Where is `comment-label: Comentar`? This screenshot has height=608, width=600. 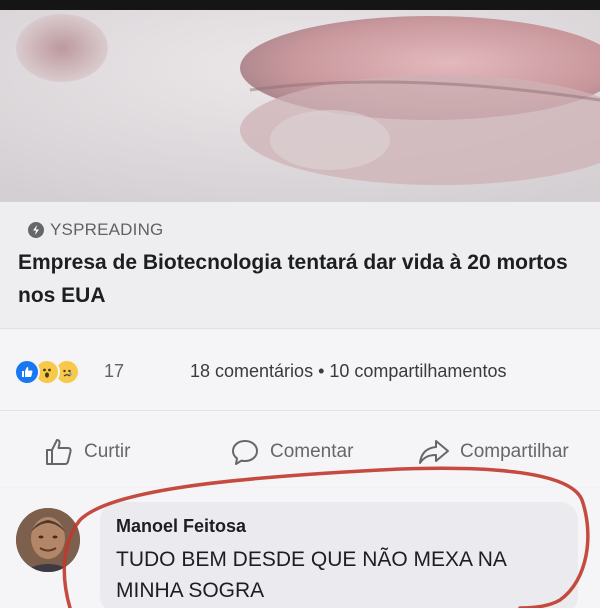
comment-label: Comentar is located at coordinates (312, 451).